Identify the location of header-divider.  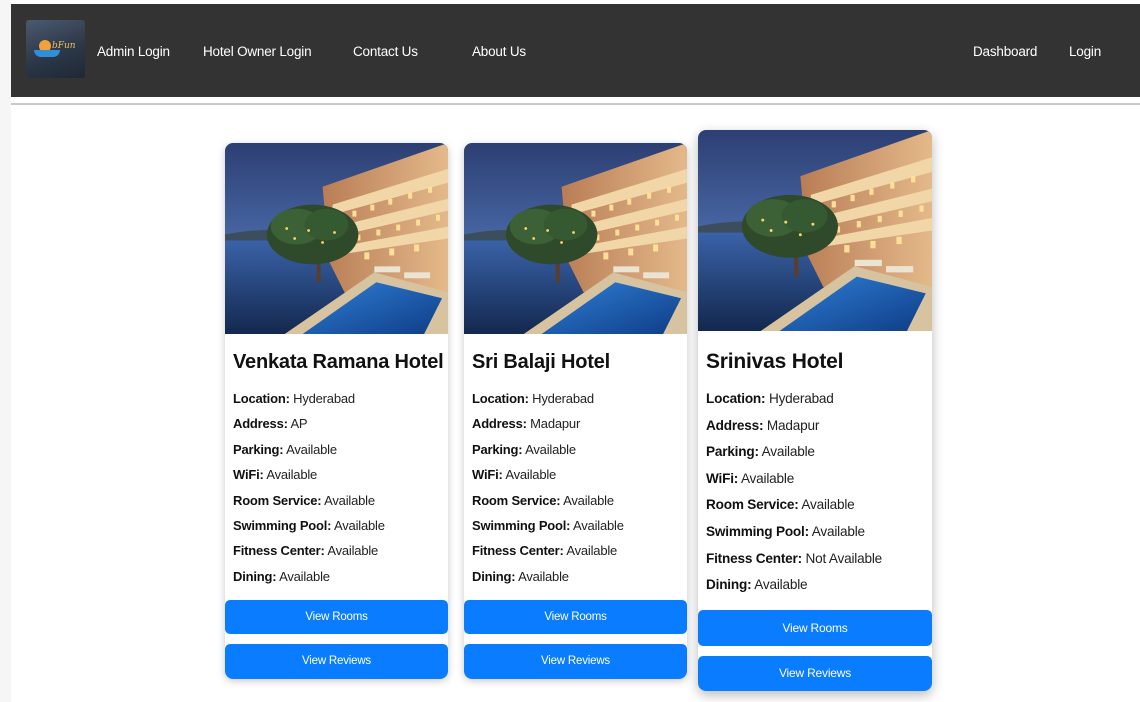
(575, 104).